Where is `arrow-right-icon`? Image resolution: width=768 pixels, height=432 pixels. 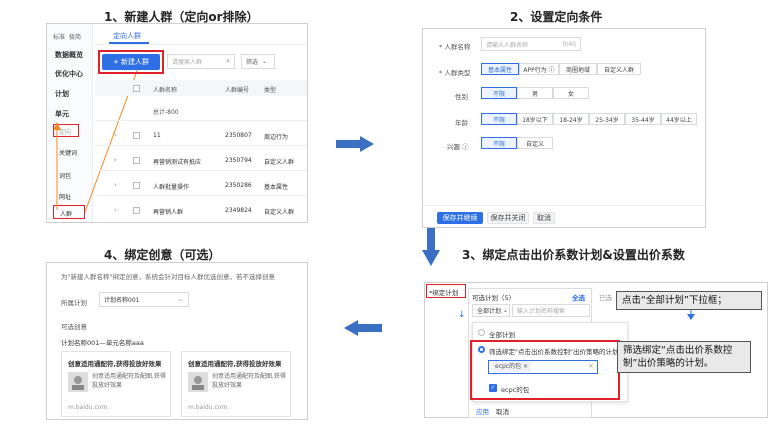
arrow-right-icon is located at coordinates (355, 144).